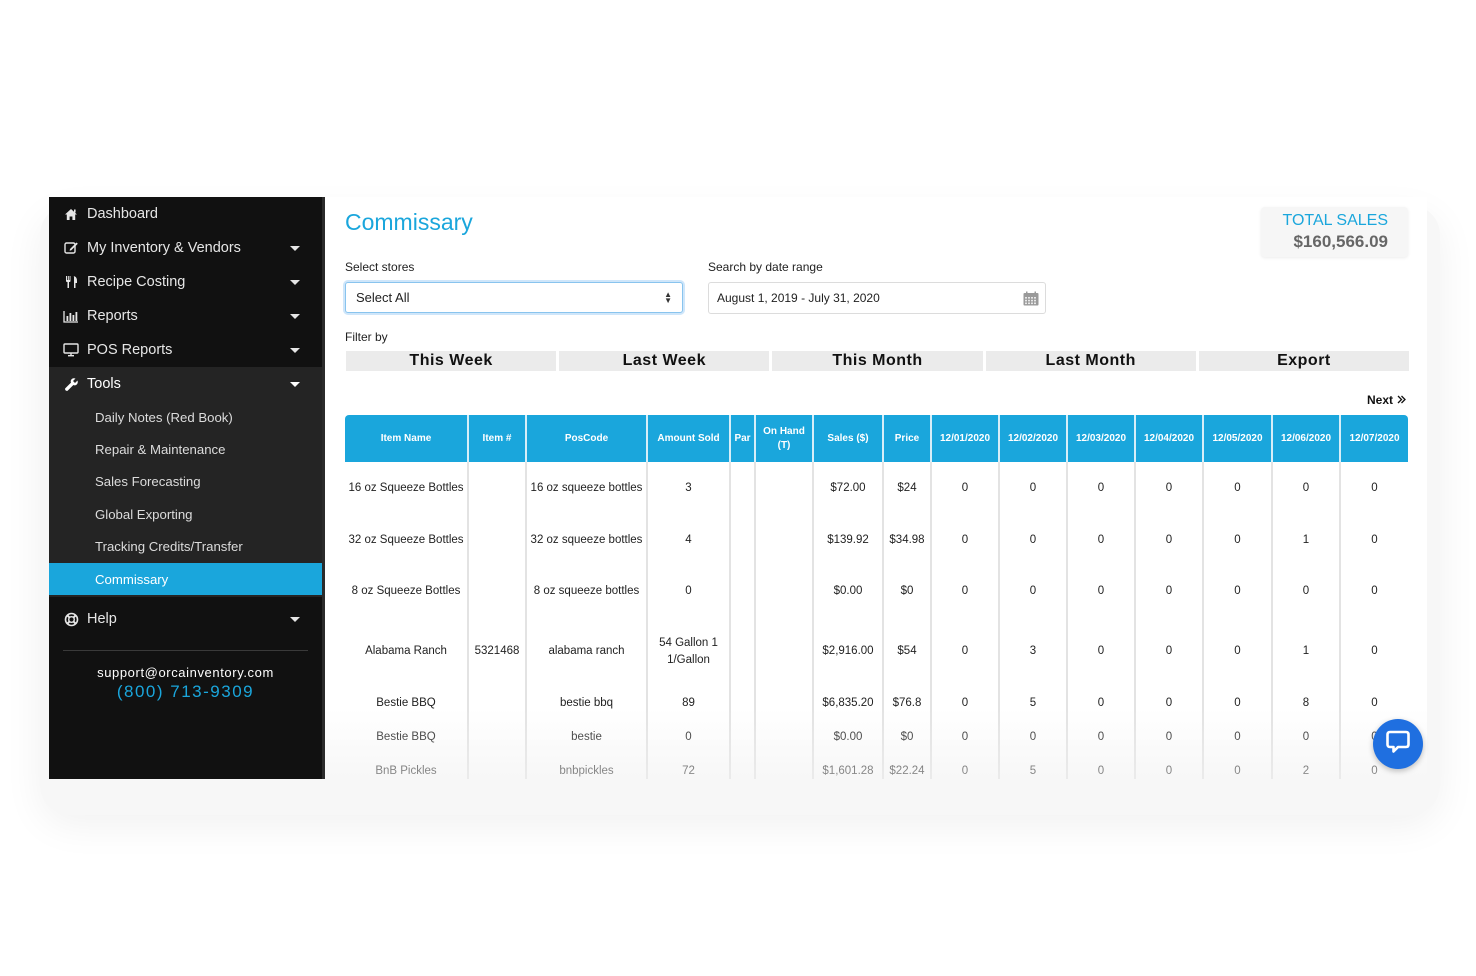 Image resolution: width=1476 pixels, height=976 pixels. I want to click on filter-this-week-button: This Week, so click(451, 361).